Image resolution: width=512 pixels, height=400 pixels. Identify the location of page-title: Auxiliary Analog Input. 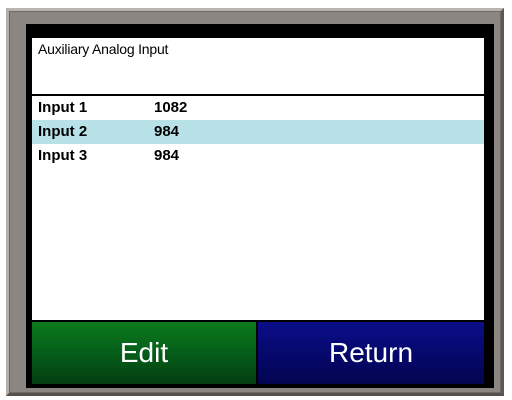
(103, 49).